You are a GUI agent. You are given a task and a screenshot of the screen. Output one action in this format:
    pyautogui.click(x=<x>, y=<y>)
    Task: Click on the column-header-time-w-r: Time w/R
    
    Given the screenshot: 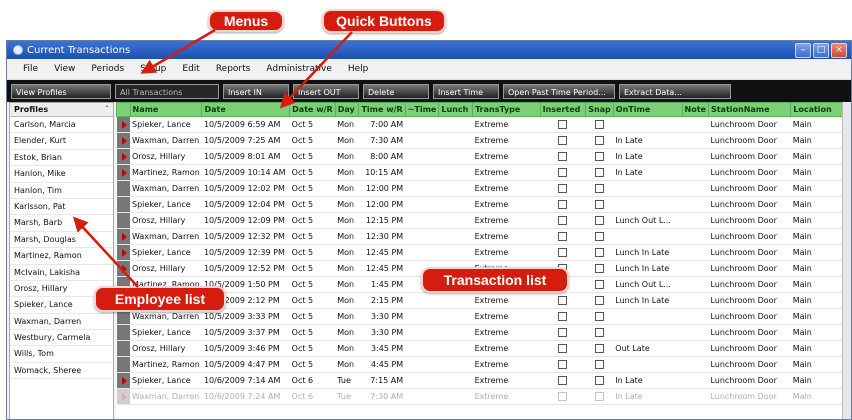 What is the action you would take?
    pyautogui.click(x=382, y=109)
    